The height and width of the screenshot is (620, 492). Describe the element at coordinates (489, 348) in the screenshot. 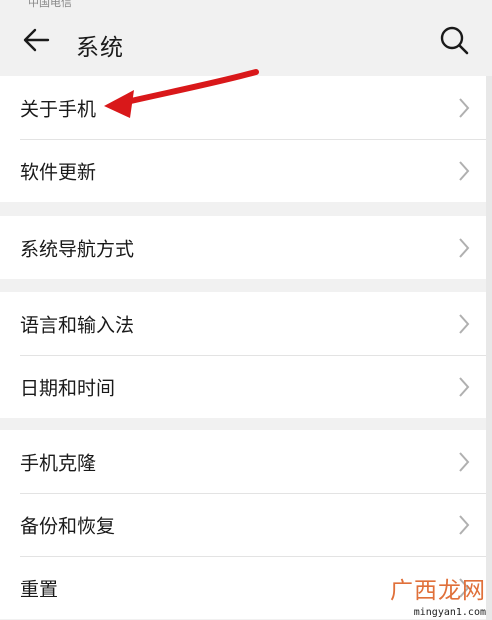

I see `scroll-edge` at that location.